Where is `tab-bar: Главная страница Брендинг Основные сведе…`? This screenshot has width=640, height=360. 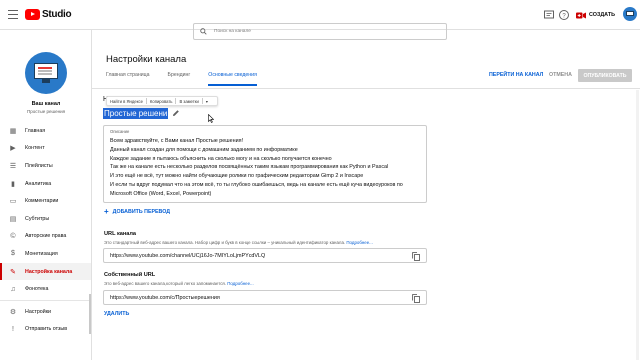
tab-bar: Главная страница Брендинг Основные сведе… is located at coordinates (190, 79).